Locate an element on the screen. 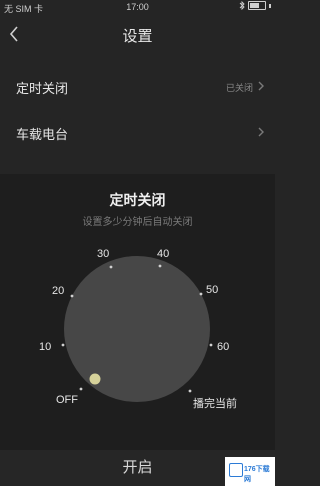  status-right is located at coordinates (255, 5).